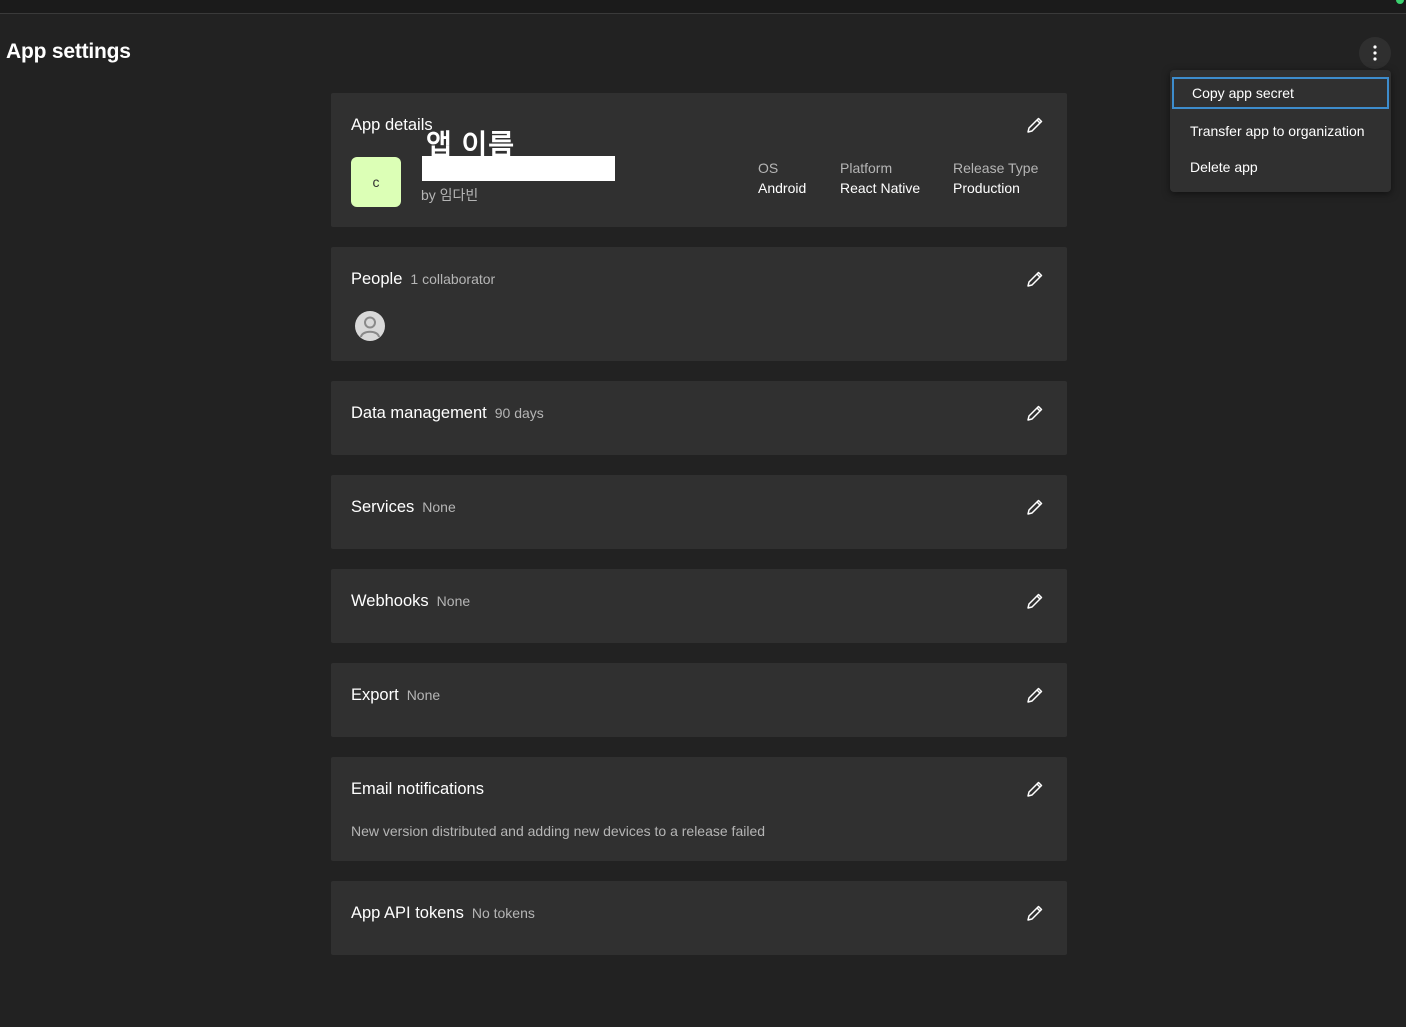  What do you see at coordinates (986, 188) in the screenshot?
I see `meta-release-type-value: Production` at bounding box center [986, 188].